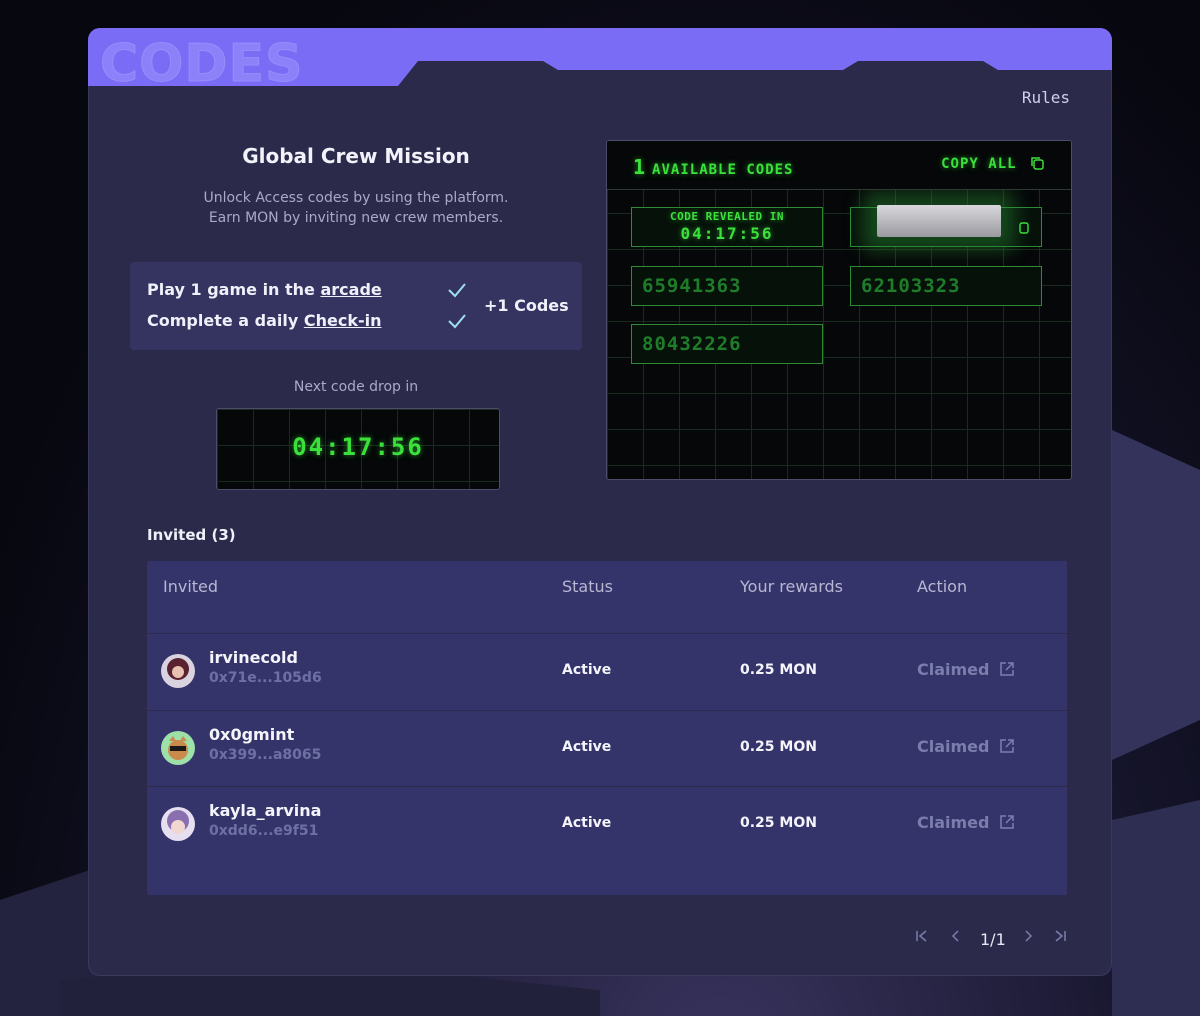  Describe the element at coordinates (1028, 936) in the screenshot. I see `next-page-icon` at that location.